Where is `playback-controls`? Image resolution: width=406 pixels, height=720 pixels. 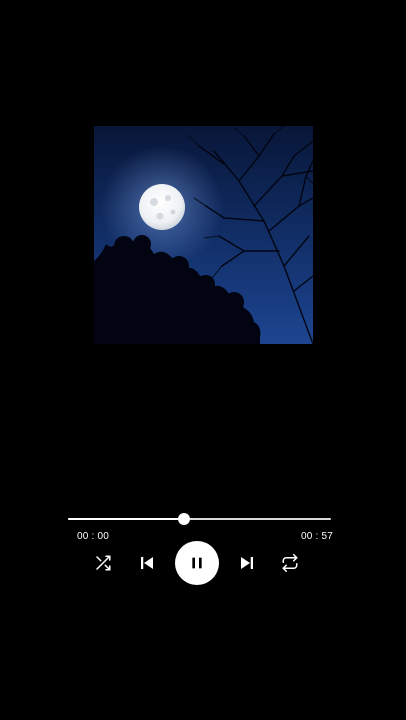
playback-controls is located at coordinates (203, 563).